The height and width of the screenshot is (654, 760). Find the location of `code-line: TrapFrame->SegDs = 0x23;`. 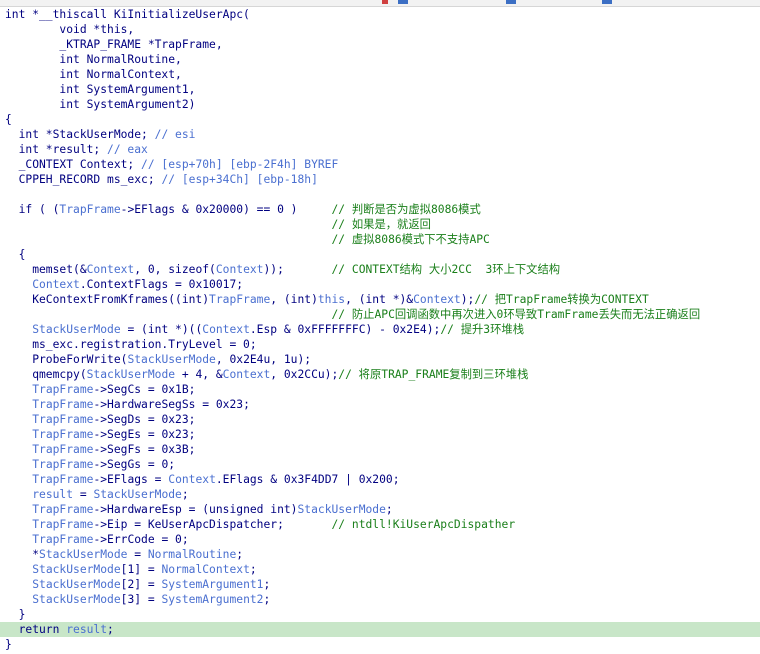

code-line: TrapFrame->SegDs = 0x23; is located at coordinates (380, 419).